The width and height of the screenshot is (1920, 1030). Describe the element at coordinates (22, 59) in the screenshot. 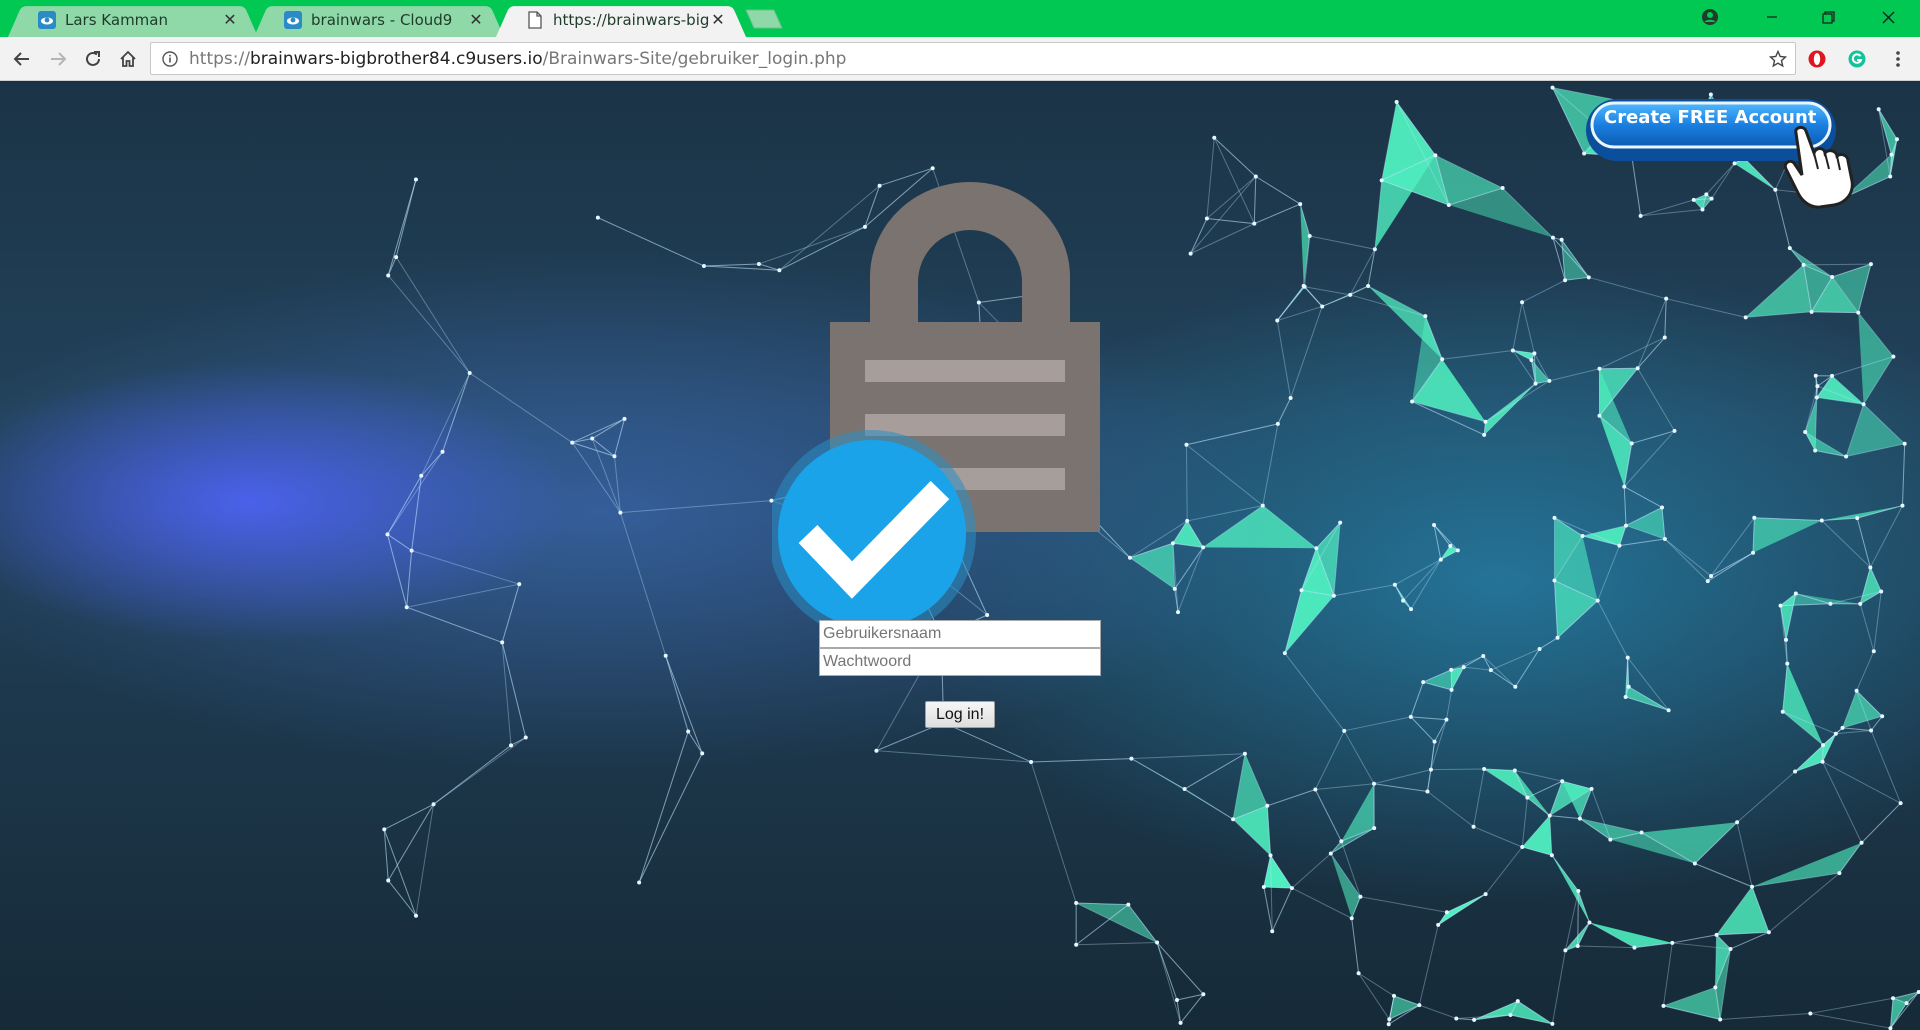

I see `back-arrow-icon` at that location.